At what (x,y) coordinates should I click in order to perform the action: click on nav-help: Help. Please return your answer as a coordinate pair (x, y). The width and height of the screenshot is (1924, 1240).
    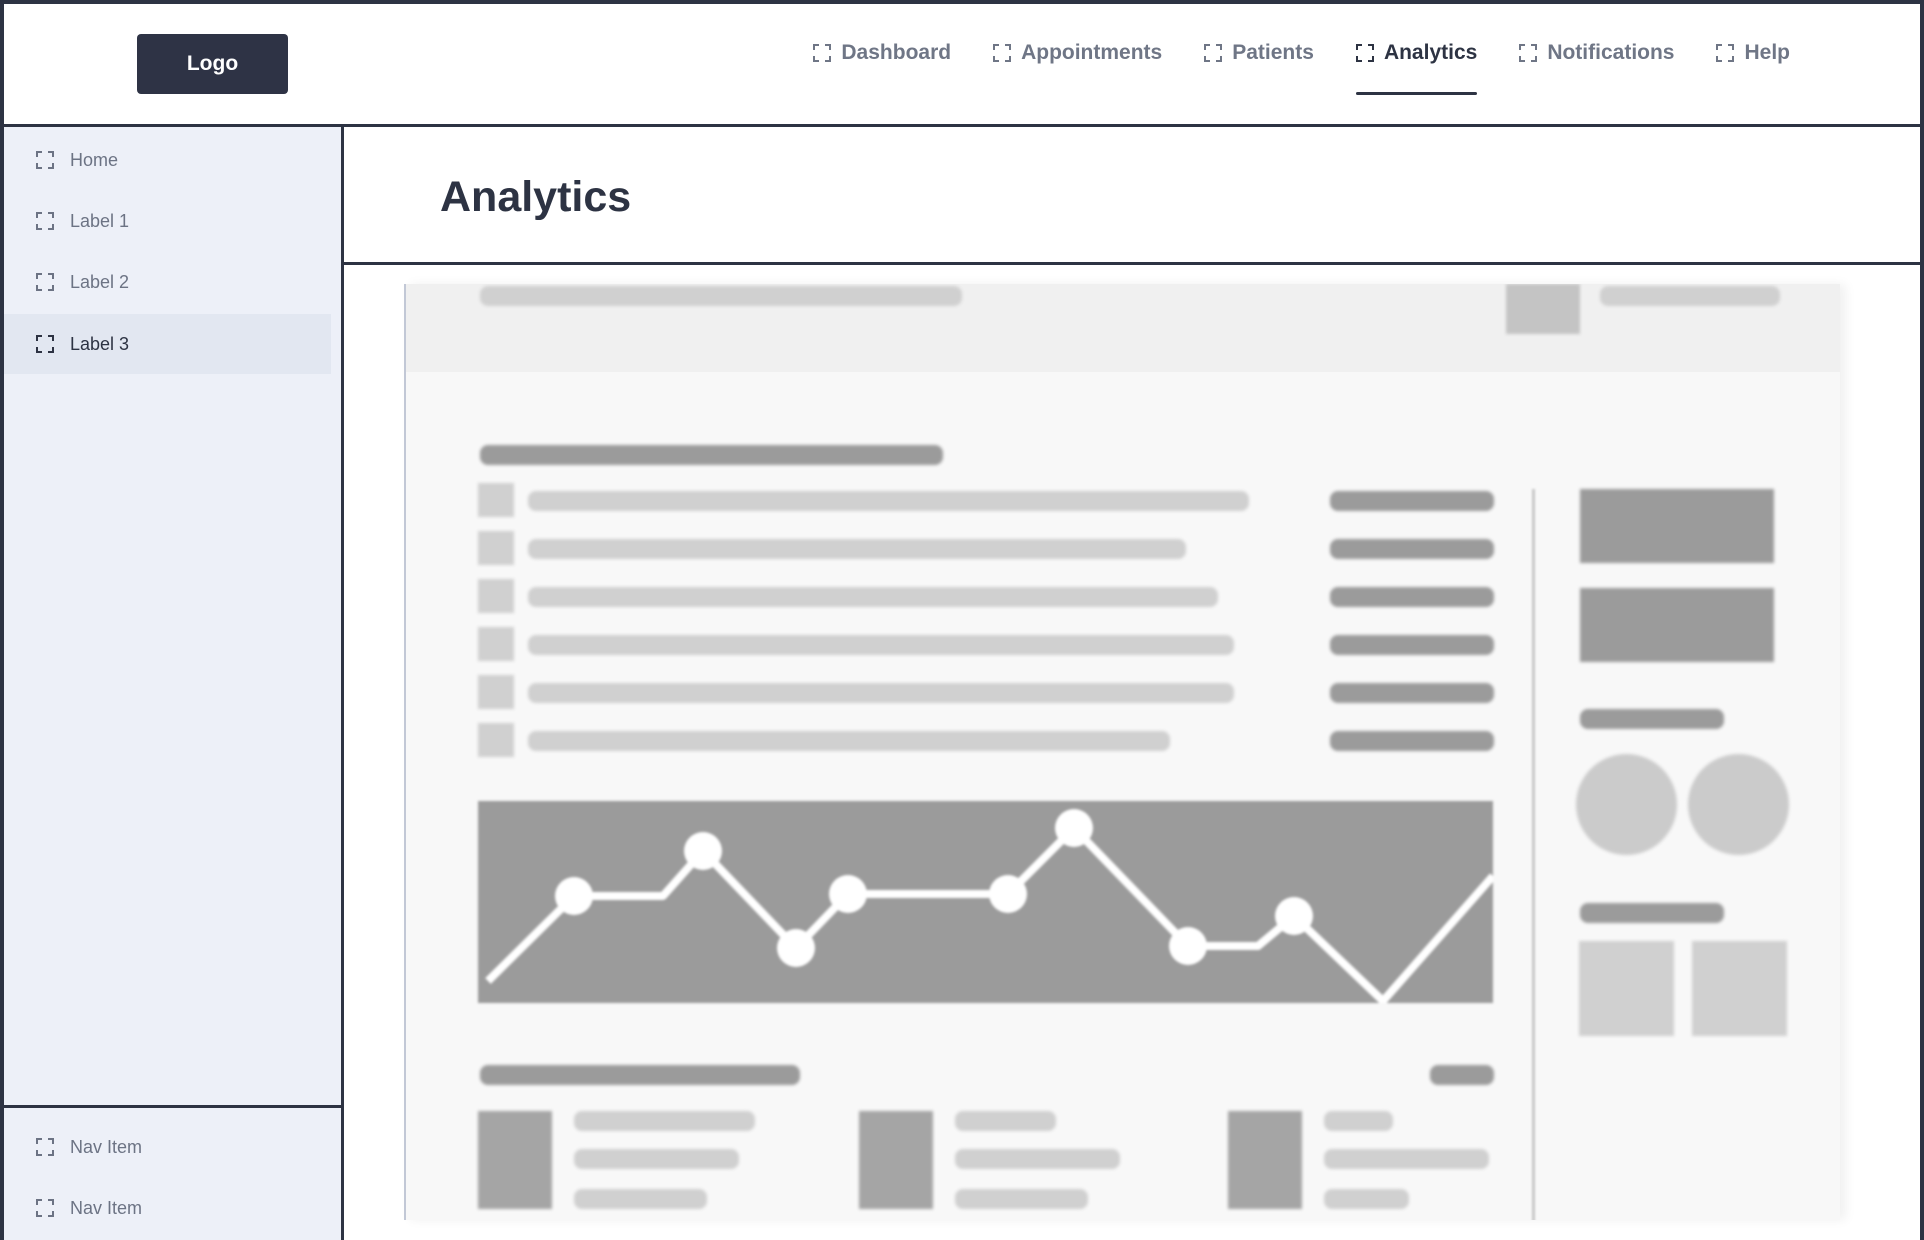
    Looking at the image, I should click on (1753, 66).